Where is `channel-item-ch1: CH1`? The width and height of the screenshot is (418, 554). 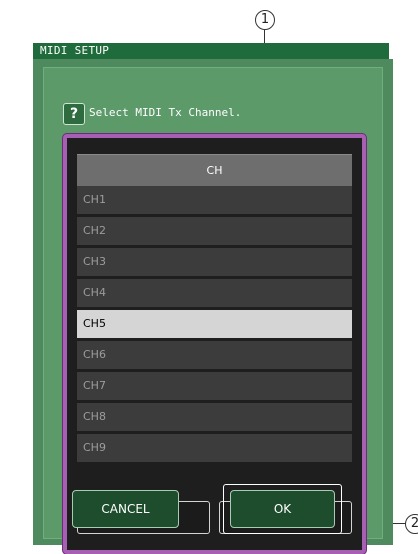
channel-item-ch1: CH1 is located at coordinates (214, 200).